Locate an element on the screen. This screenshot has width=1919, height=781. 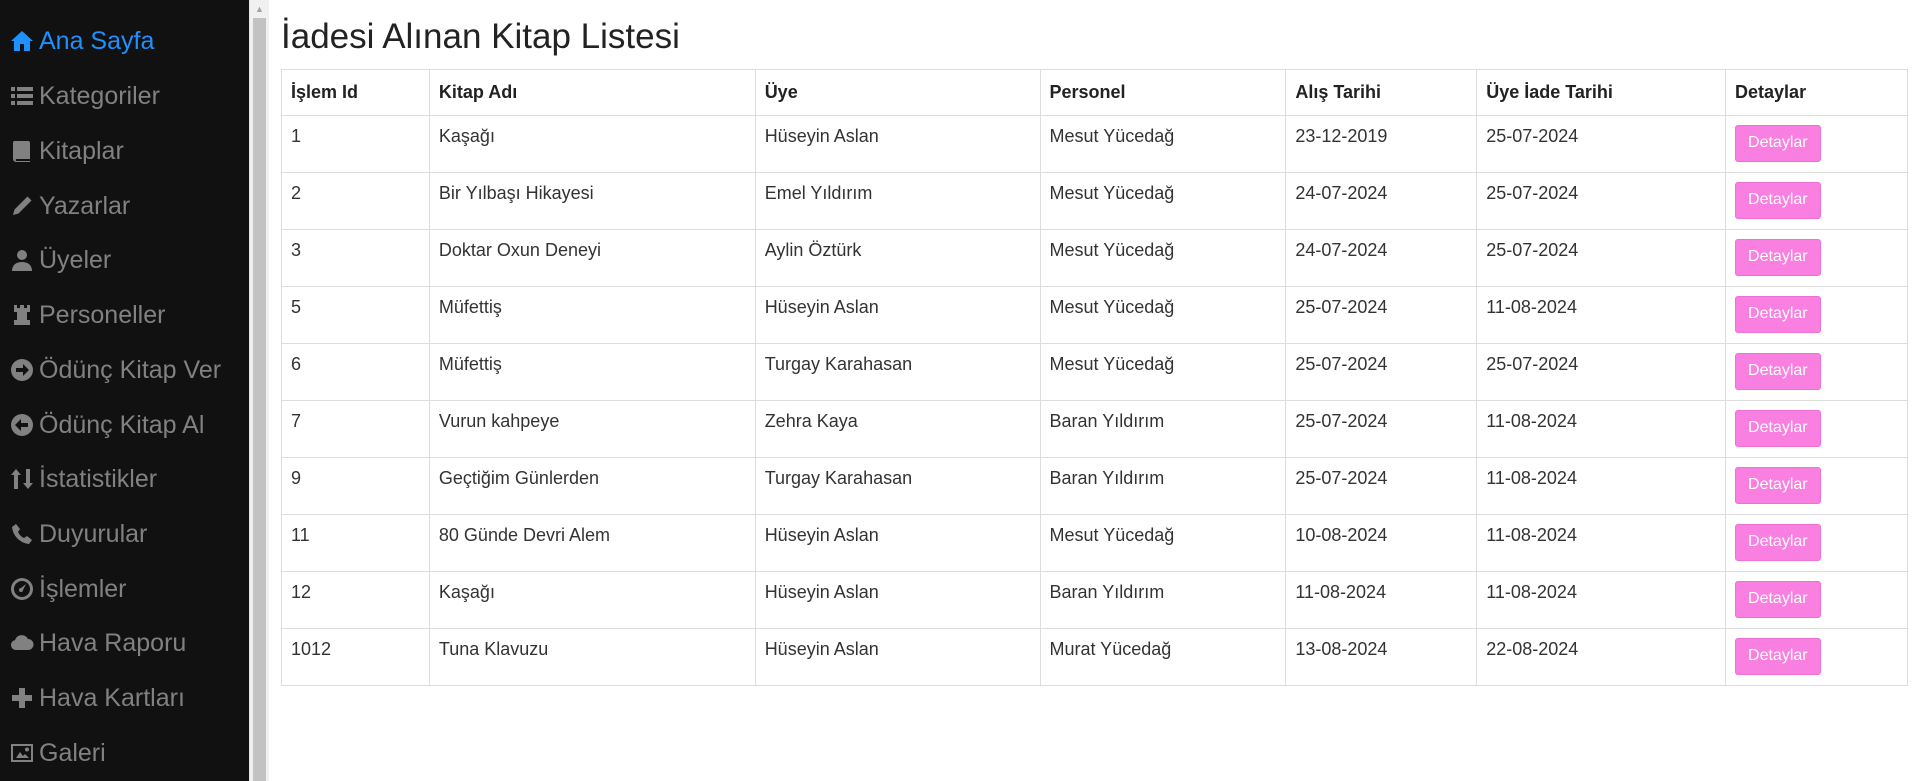
sidebar-item-label: Hava Raporu is located at coordinates (113, 642).